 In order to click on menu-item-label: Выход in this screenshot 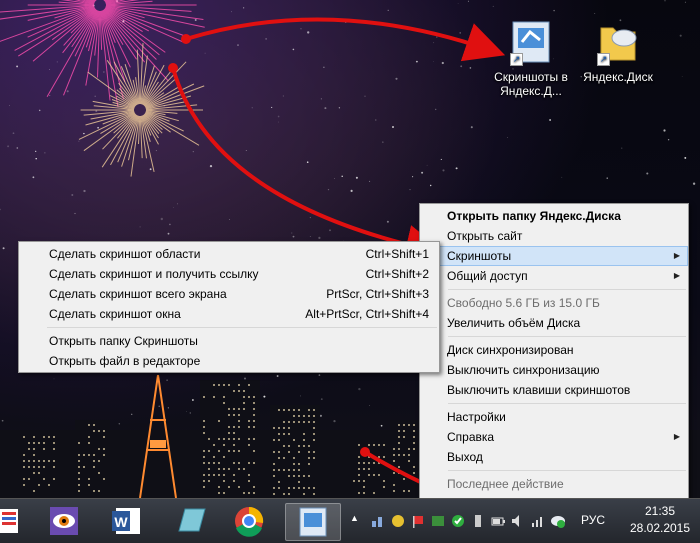, I will do `click(465, 457)`.